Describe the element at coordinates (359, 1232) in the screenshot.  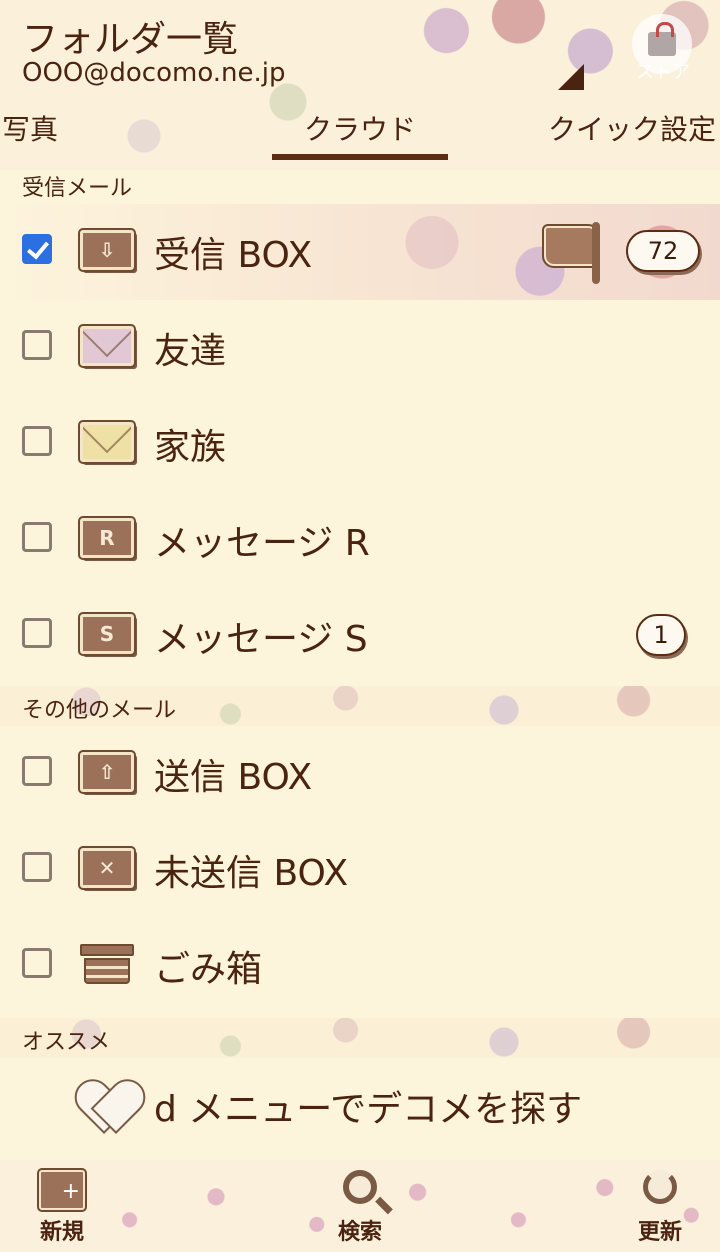
I see `search-label: 検索` at that location.